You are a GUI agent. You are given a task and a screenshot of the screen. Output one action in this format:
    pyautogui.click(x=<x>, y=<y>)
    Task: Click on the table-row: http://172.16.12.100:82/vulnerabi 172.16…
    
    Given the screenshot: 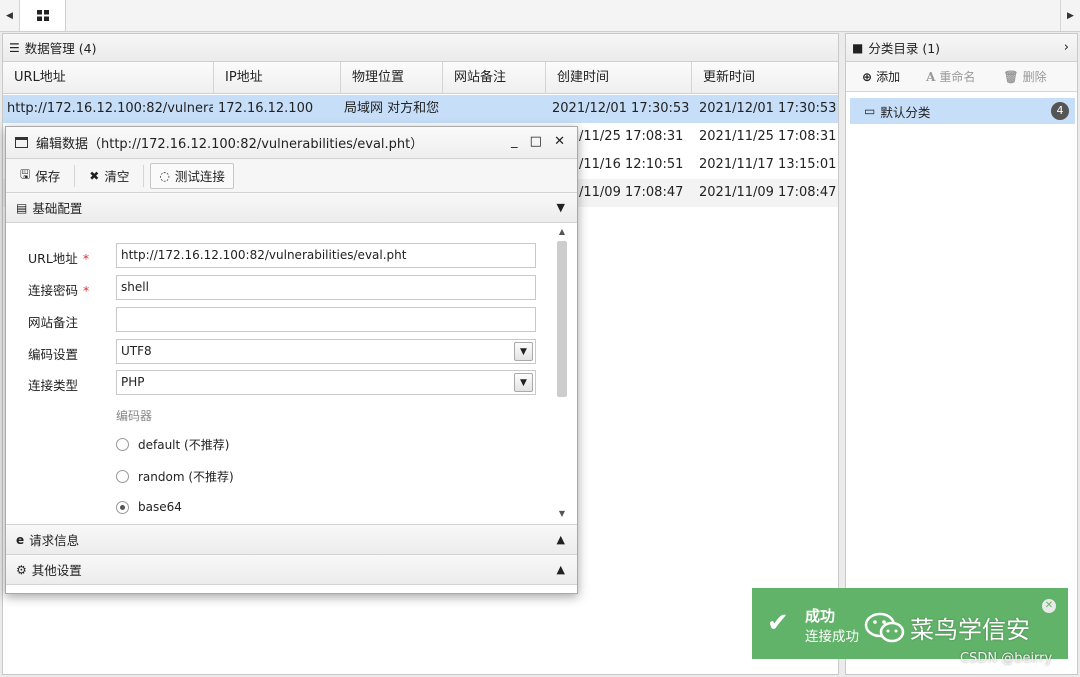 What is the action you would take?
    pyautogui.click(x=420, y=109)
    